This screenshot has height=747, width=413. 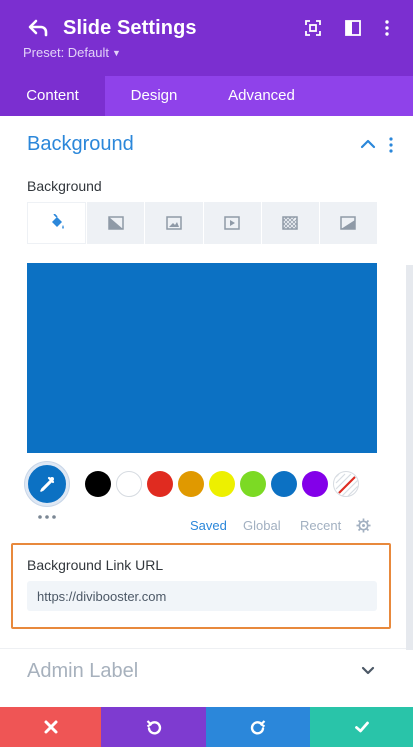 I want to click on palette-tab-recent: Recent, so click(x=320, y=525).